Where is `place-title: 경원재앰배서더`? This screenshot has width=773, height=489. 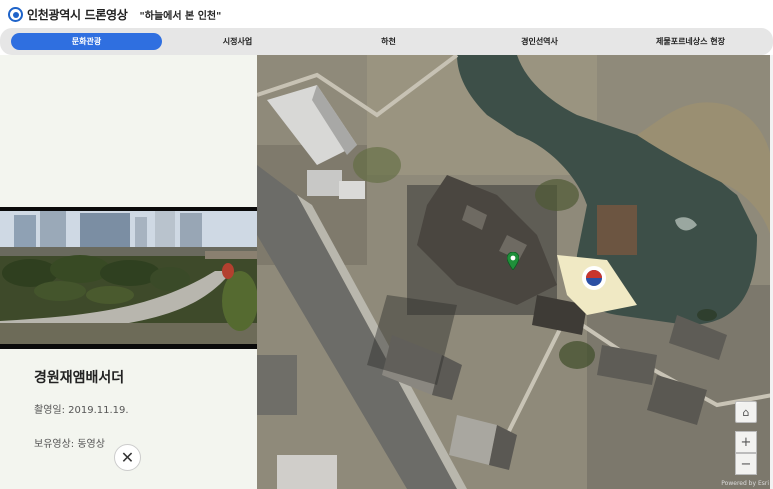 place-title: 경원재앰배서더 is located at coordinates (79, 378).